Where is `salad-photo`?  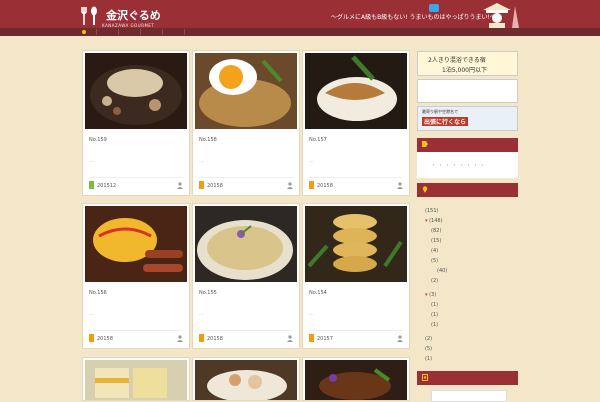
salad-photo is located at coordinates (246, 380).